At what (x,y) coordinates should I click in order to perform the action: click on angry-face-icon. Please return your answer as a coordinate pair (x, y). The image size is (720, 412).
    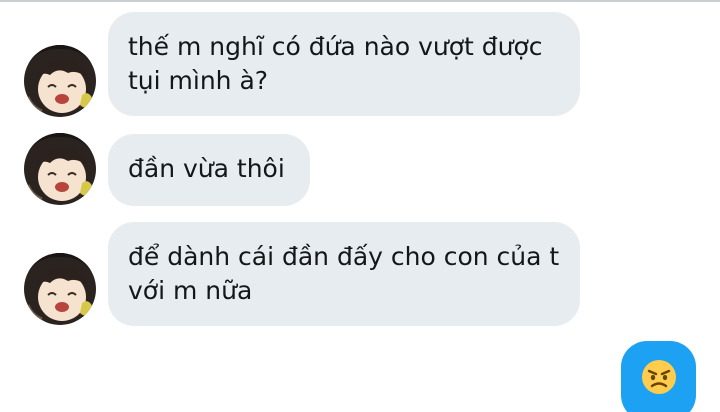
    Looking at the image, I should click on (658, 377).